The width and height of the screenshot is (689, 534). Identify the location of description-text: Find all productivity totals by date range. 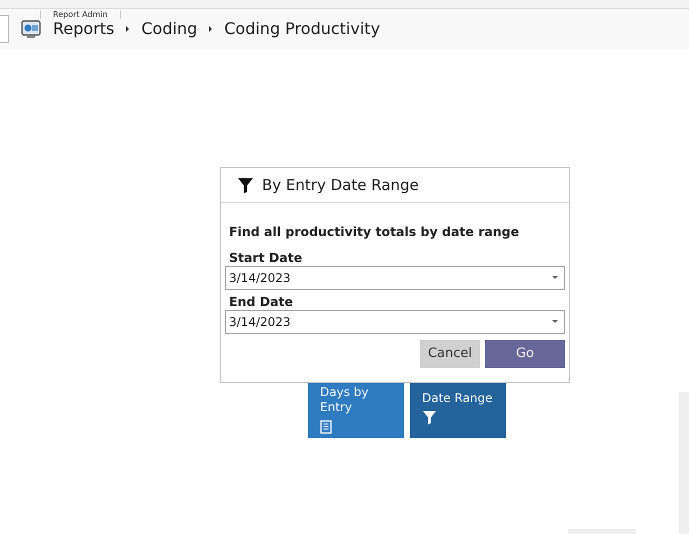
(374, 232).